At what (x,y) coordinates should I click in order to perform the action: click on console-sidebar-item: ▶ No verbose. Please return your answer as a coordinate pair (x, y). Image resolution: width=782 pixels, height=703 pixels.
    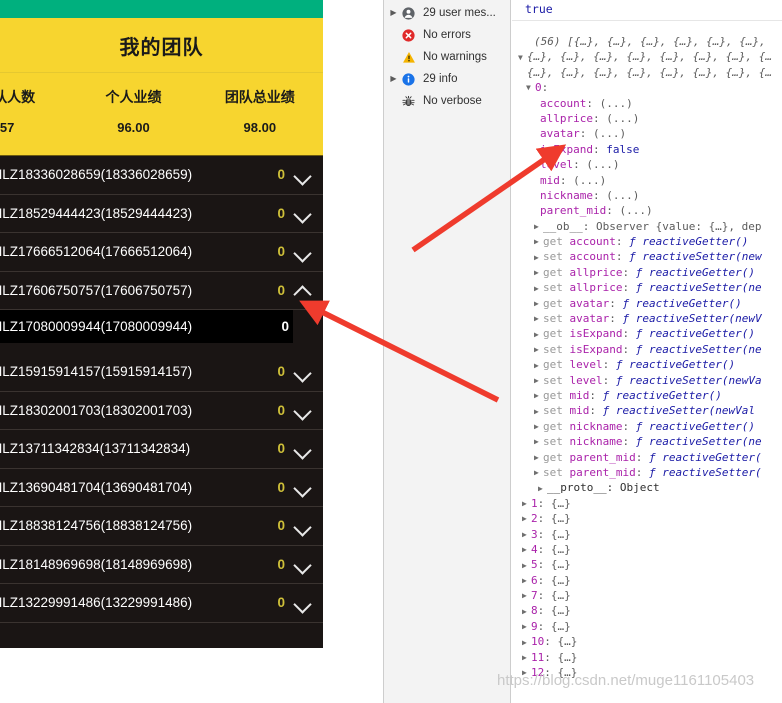
    Looking at the image, I should click on (447, 101).